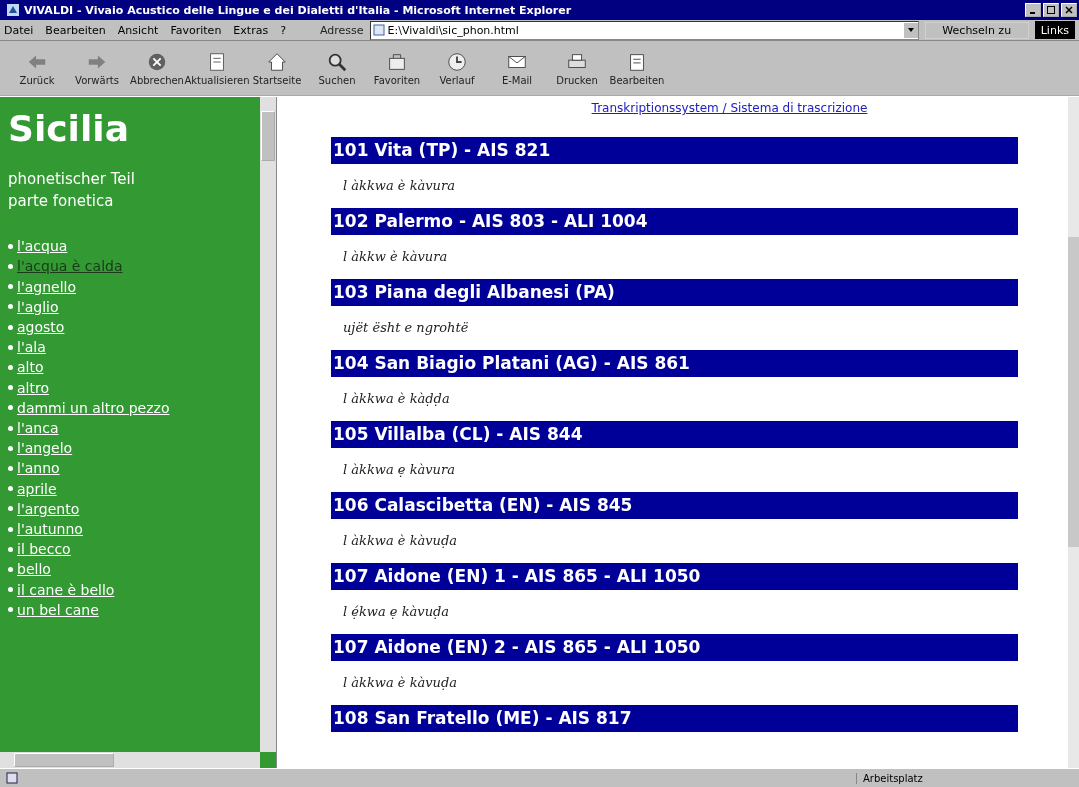 Image resolution: width=1079 pixels, height=787 pixels. What do you see at coordinates (406, 328) in the screenshot?
I see `phonetic-transcription: ujët ësht e ngrohtë` at bounding box center [406, 328].